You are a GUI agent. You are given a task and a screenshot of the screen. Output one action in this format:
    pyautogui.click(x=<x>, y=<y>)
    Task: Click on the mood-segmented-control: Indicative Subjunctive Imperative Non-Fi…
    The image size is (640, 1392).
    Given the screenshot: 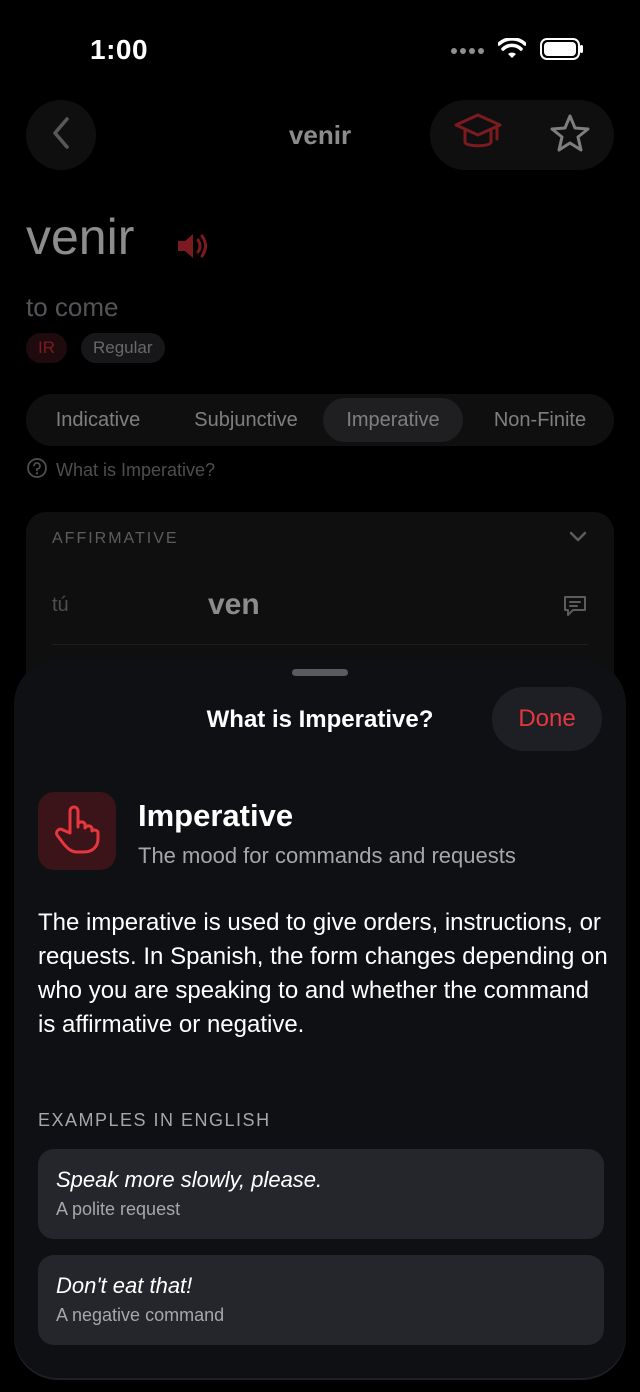 What is the action you would take?
    pyautogui.click(x=320, y=420)
    